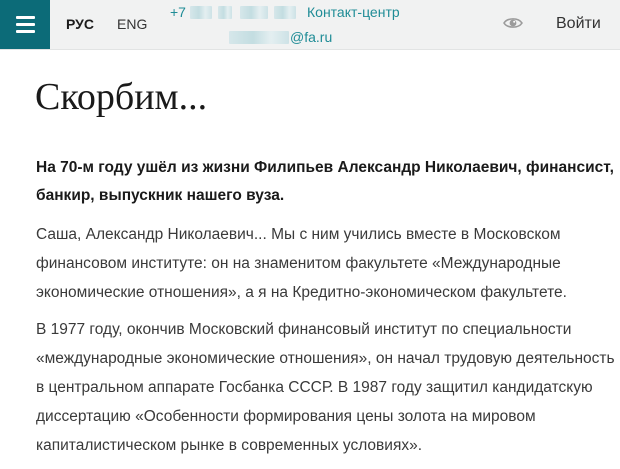 The image size is (620, 469). Describe the element at coordinates (233, 12) in the screenshot. I see `contact-phone: +7` at that location.